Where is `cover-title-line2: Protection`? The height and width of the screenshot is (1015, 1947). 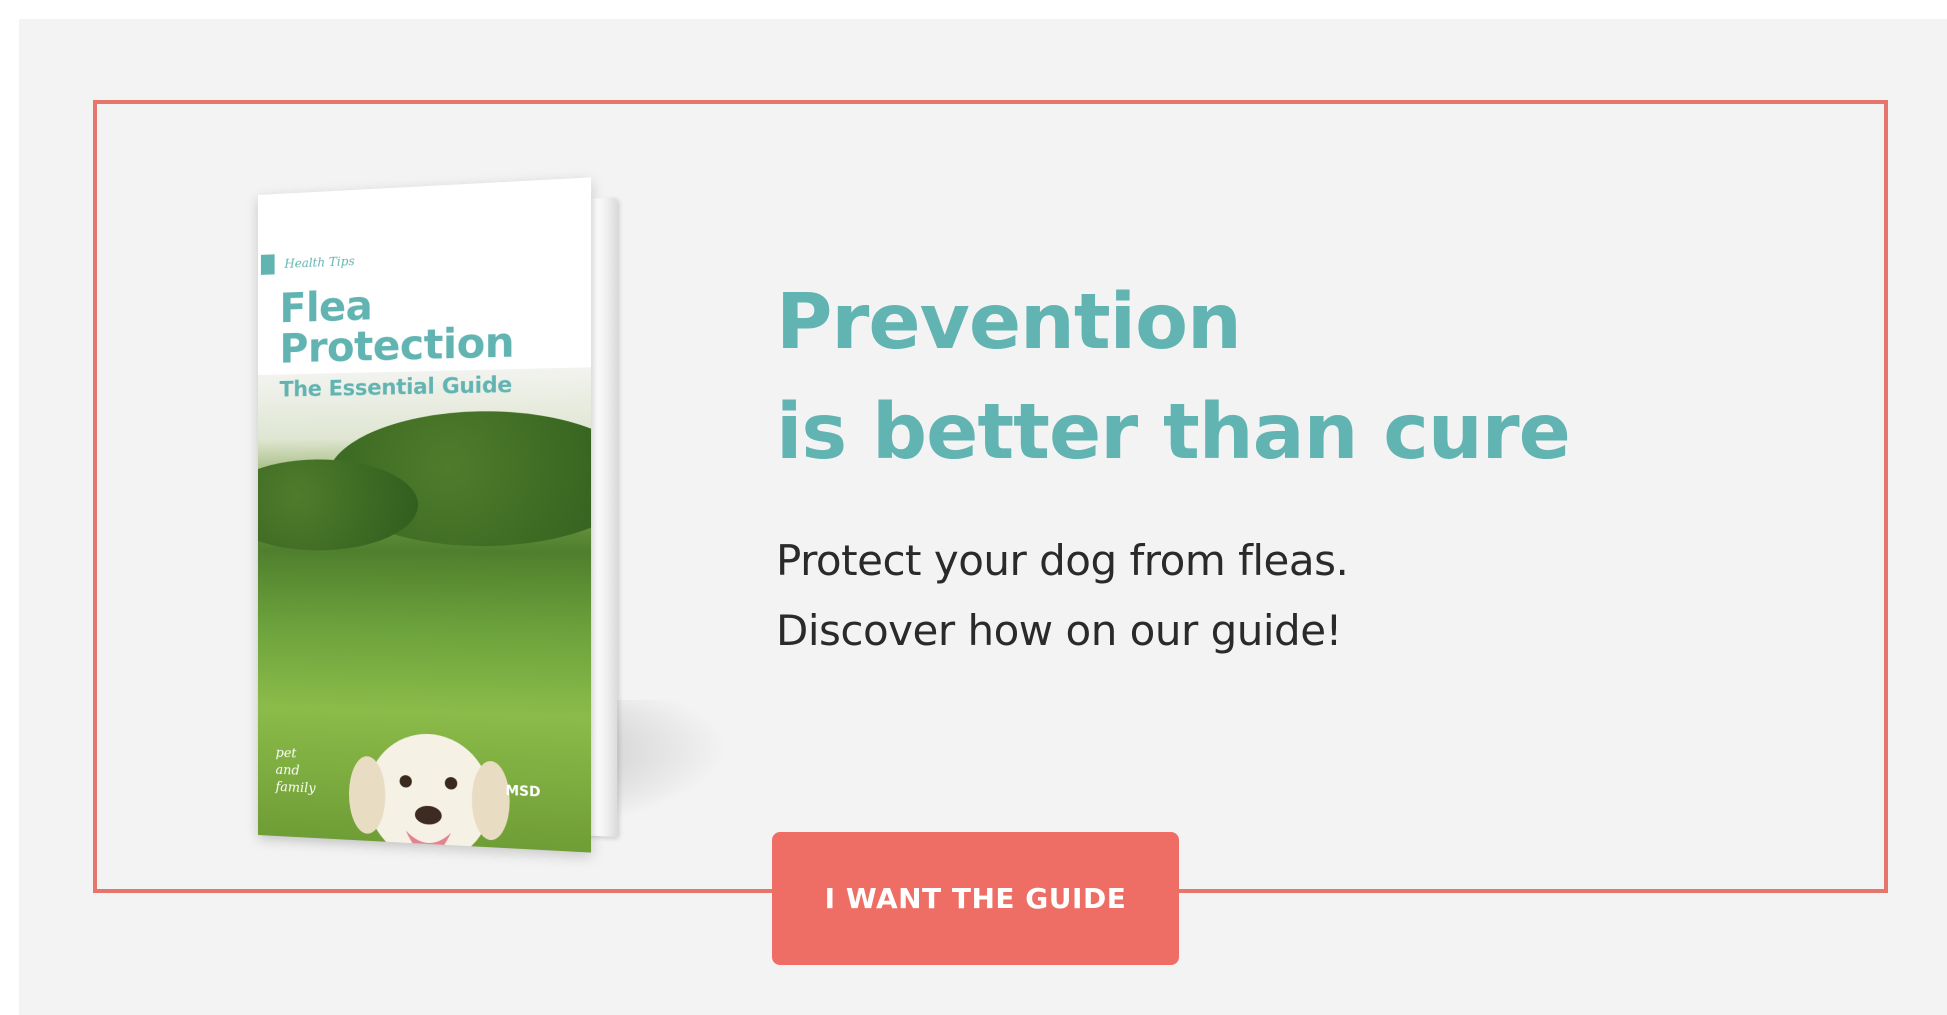
cover-title-line2: Protection is located at coordinates (397, 346).